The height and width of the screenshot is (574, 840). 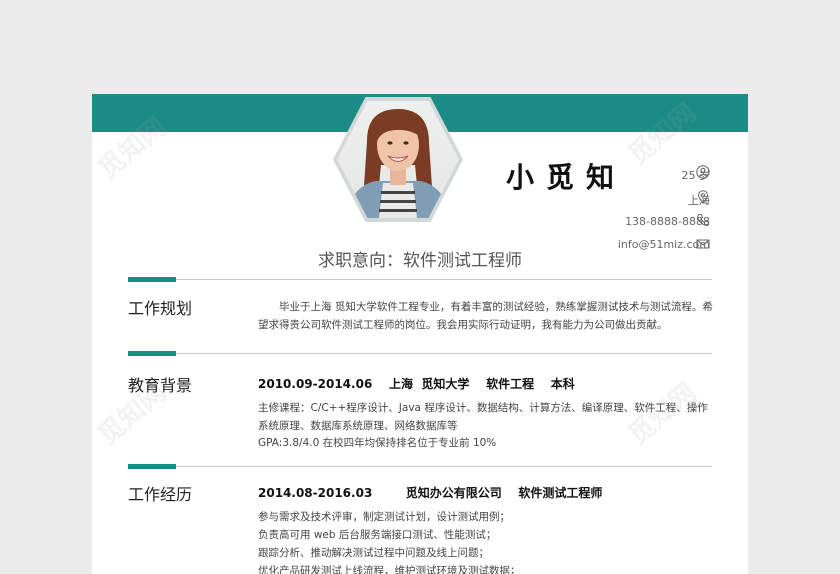 What do you see at coordinates (703, 172) in the screenshot?
I see `person-icon` at bounding box center [703, 172].